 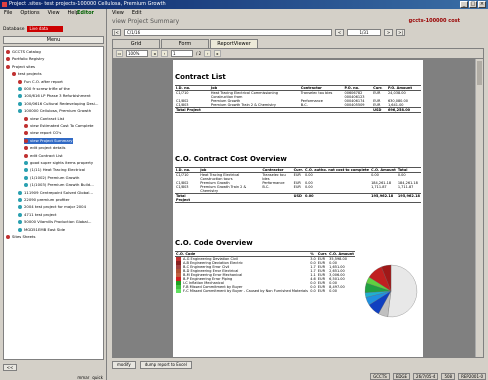 What do you see at coordinates (29, 13) in the screenshot?
I see `menu-options: Options` at bounding box center [29, 13].